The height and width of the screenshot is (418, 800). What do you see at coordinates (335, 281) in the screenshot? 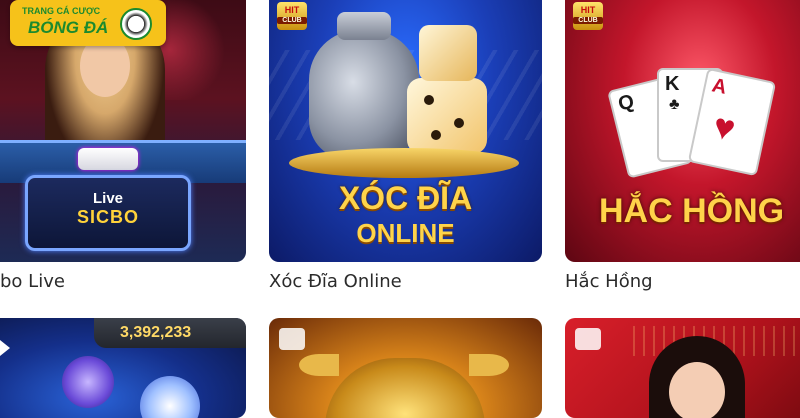
I see `game-label-xoc-dia-online: Xóc Đĩa Online` at bounding box center [335, 281].